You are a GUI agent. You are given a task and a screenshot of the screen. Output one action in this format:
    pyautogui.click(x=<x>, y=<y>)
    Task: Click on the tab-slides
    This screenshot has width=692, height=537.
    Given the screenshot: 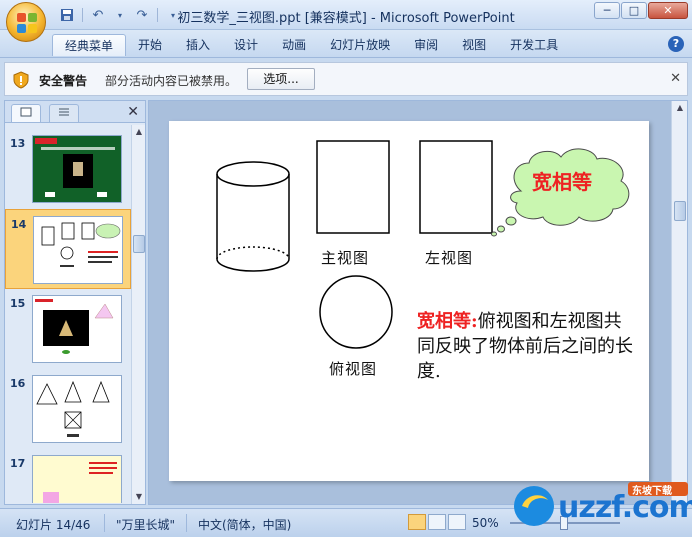 What is the action you would take?
    pyautogui.click(x=26, y=113)
    